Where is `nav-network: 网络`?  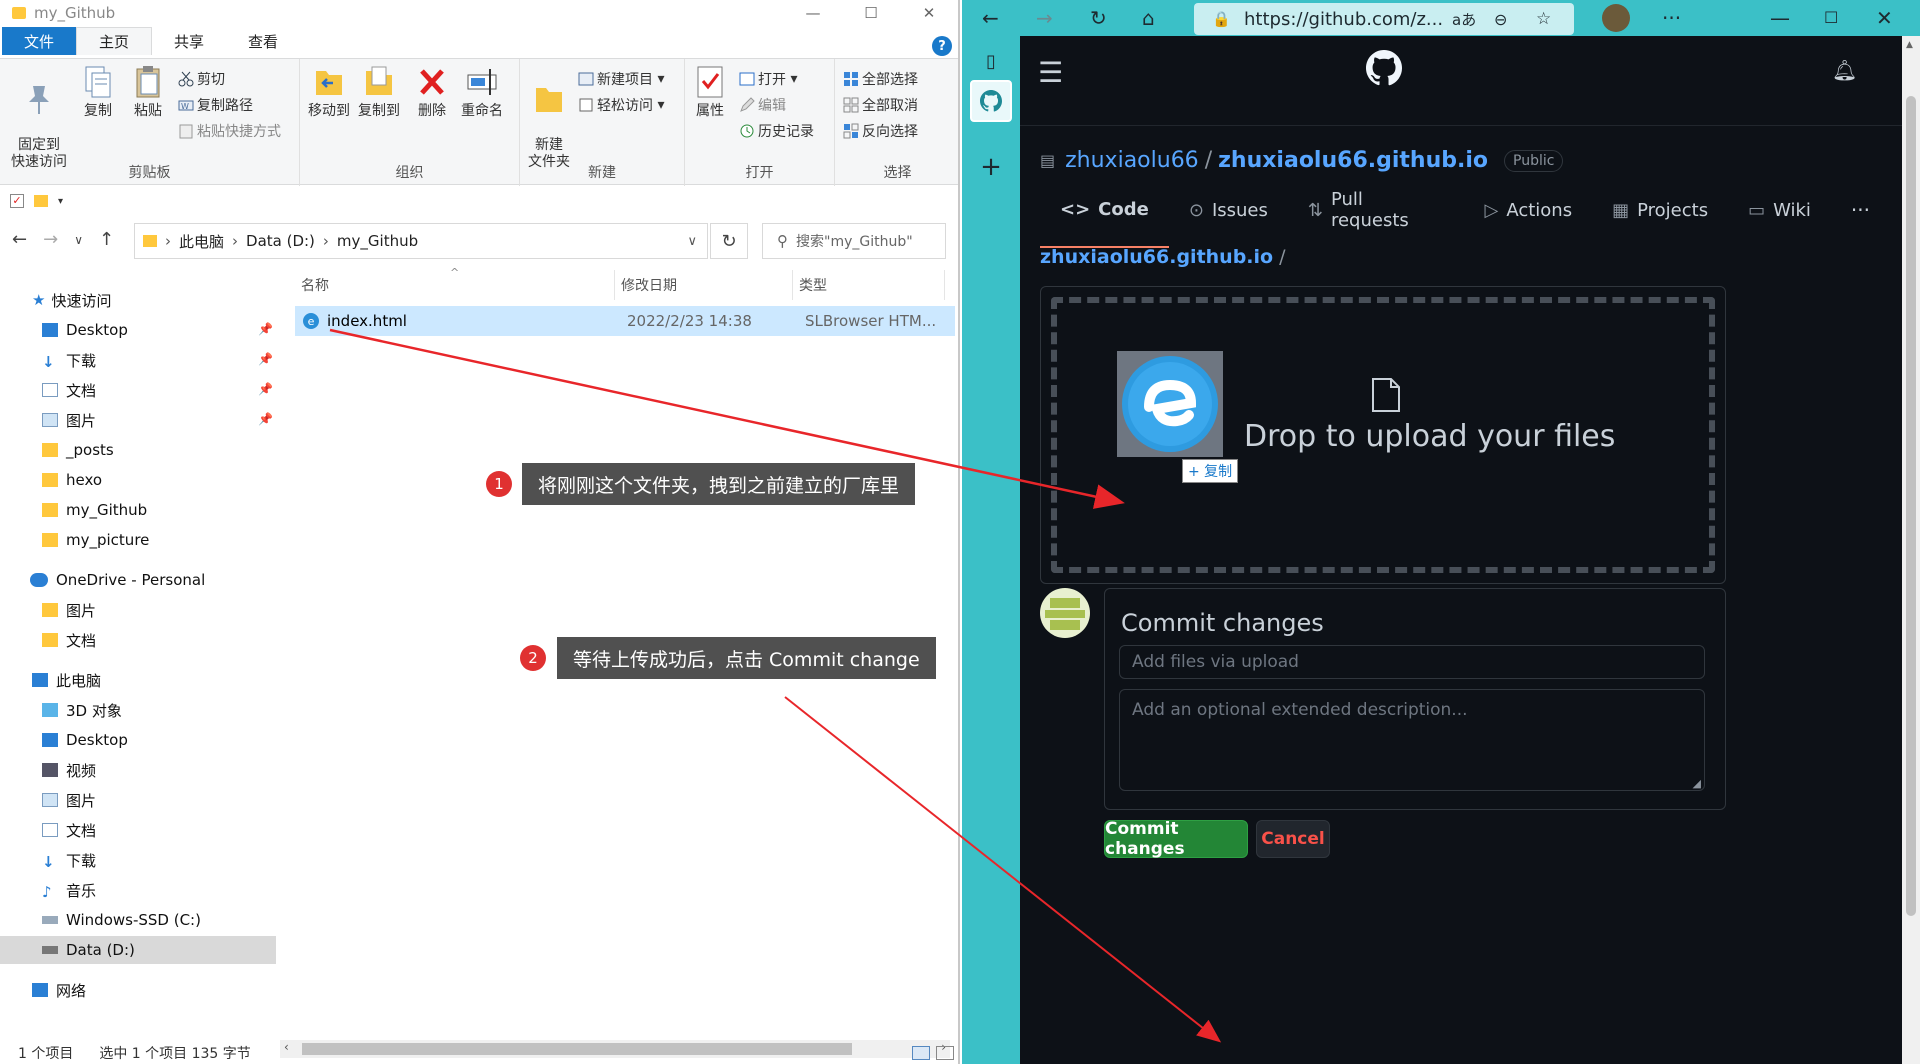 nav-network: 网络 is located at coordinates (59, 990).